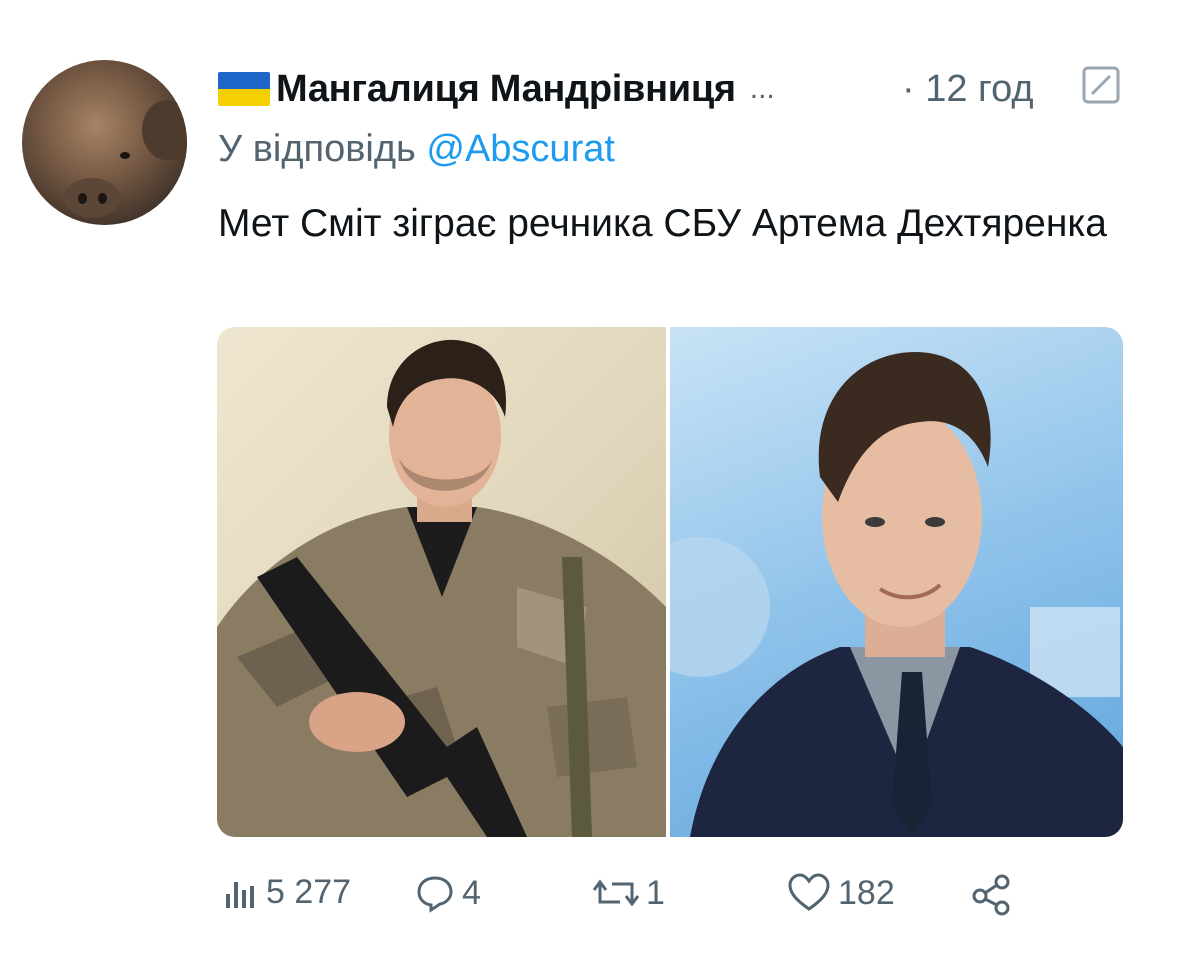 This screenshot has width=1200, height=953. Describe the element at coordinates (866, 892) in the screenshot. I see `like-count: 182` at that location.